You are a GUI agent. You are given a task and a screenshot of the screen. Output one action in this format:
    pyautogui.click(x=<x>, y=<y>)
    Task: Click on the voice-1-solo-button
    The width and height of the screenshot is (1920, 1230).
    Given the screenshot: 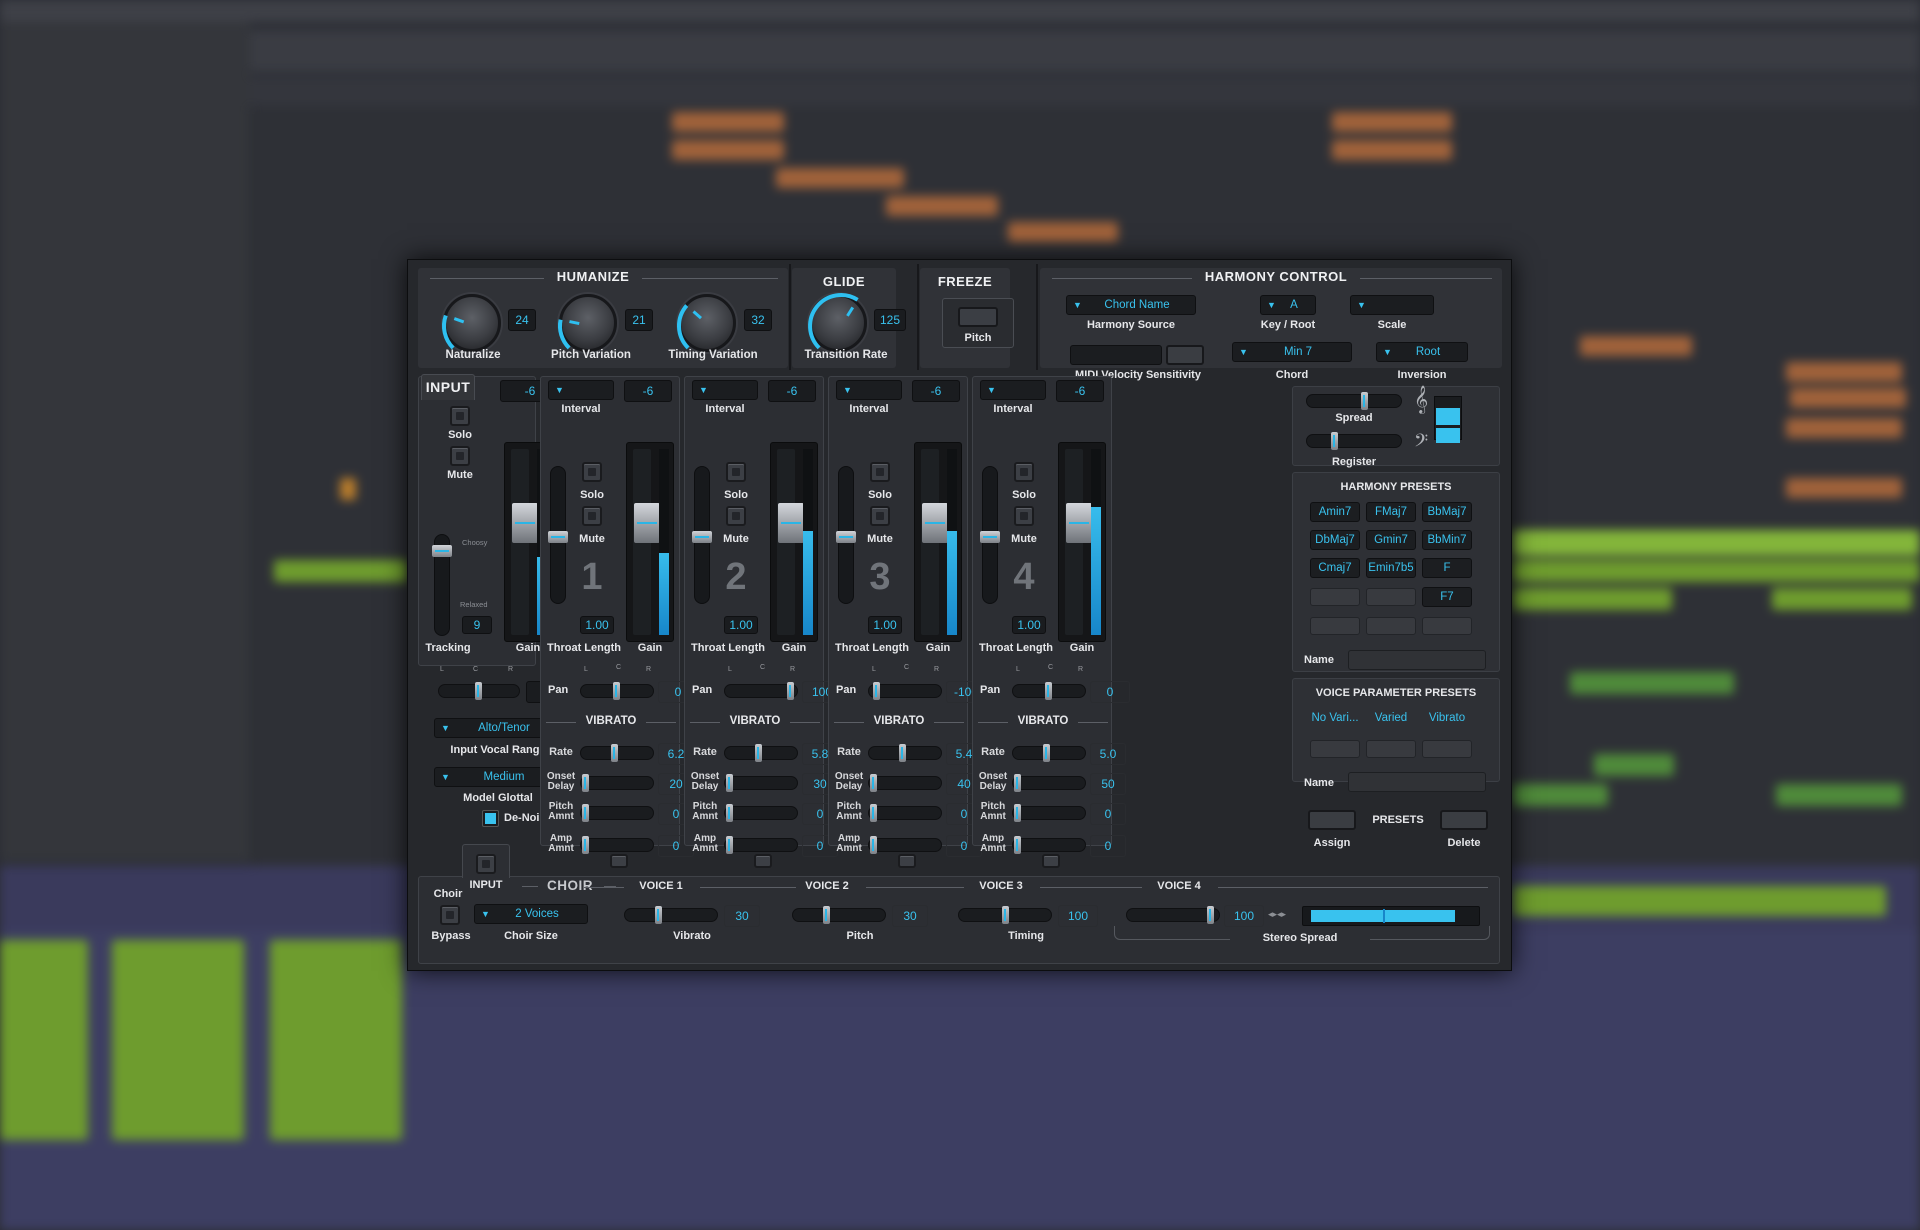 What is the action you would take?
    pyautogui.click(x=592, y=472)
    